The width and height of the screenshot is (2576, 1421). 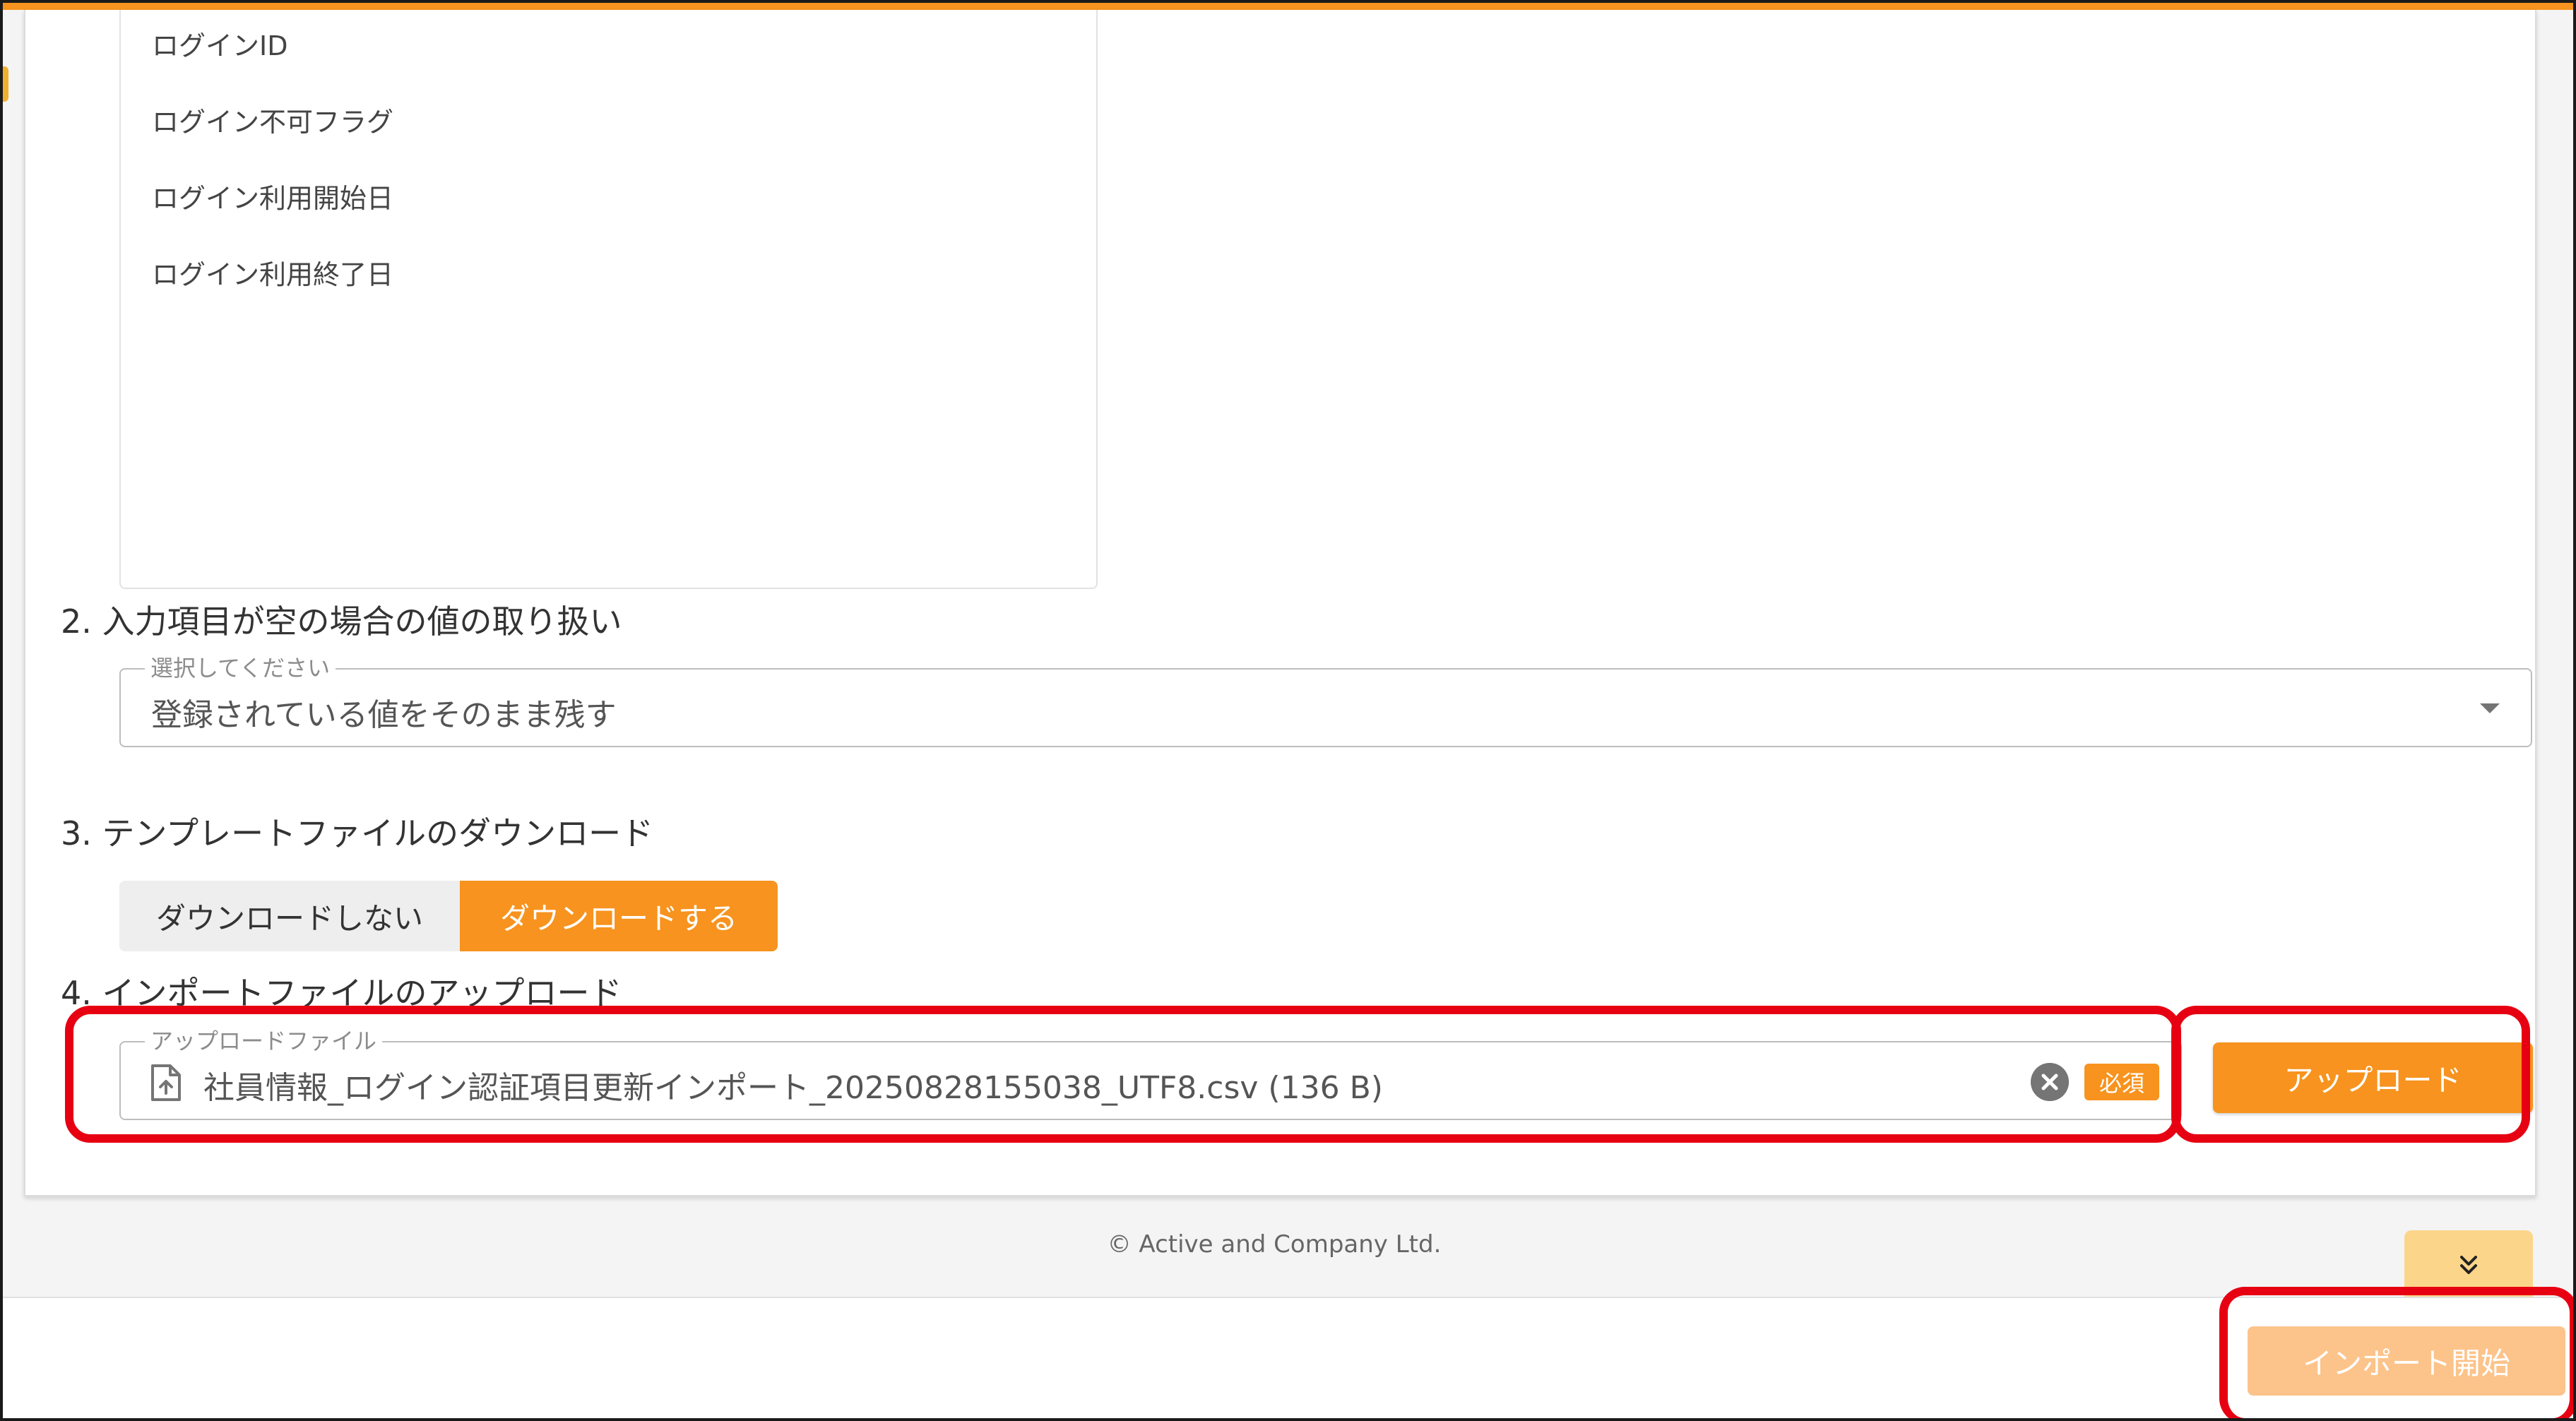 I want to click on top-accent-bar, so click(x=1288, y=7).